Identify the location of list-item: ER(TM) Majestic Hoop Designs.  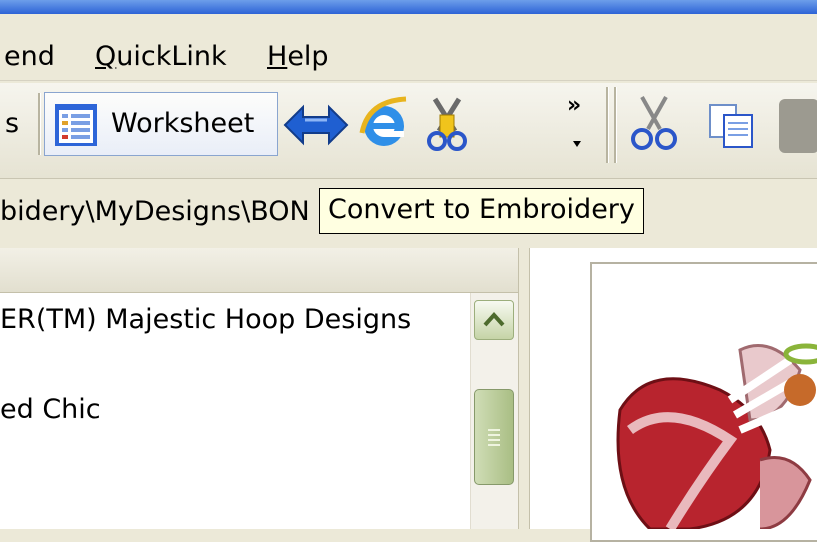
(205, 320).